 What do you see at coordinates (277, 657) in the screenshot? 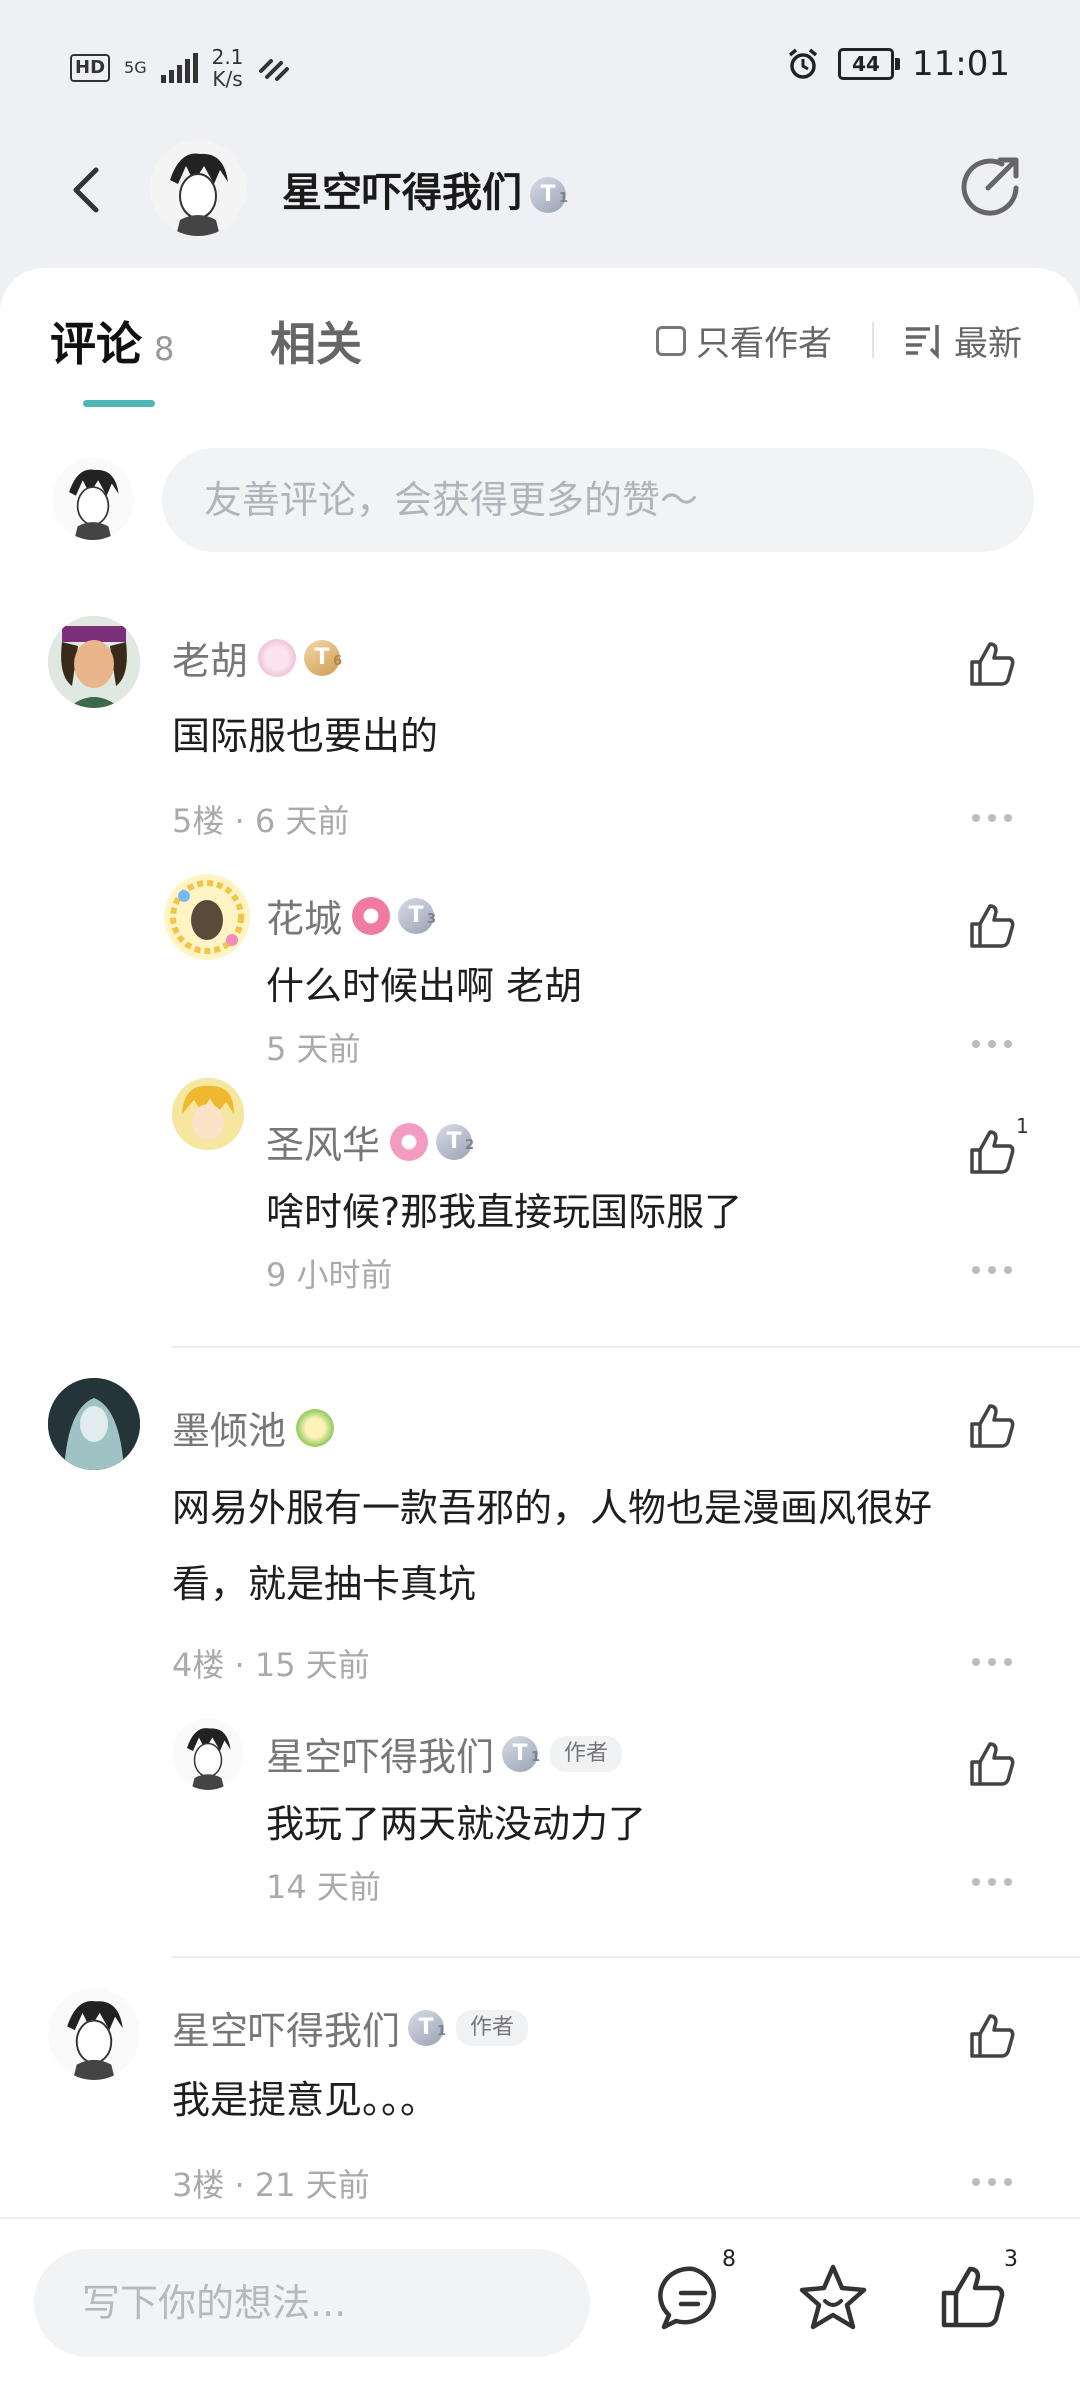
I see `decoration-badge-icon` at bounding box center [277, 657].